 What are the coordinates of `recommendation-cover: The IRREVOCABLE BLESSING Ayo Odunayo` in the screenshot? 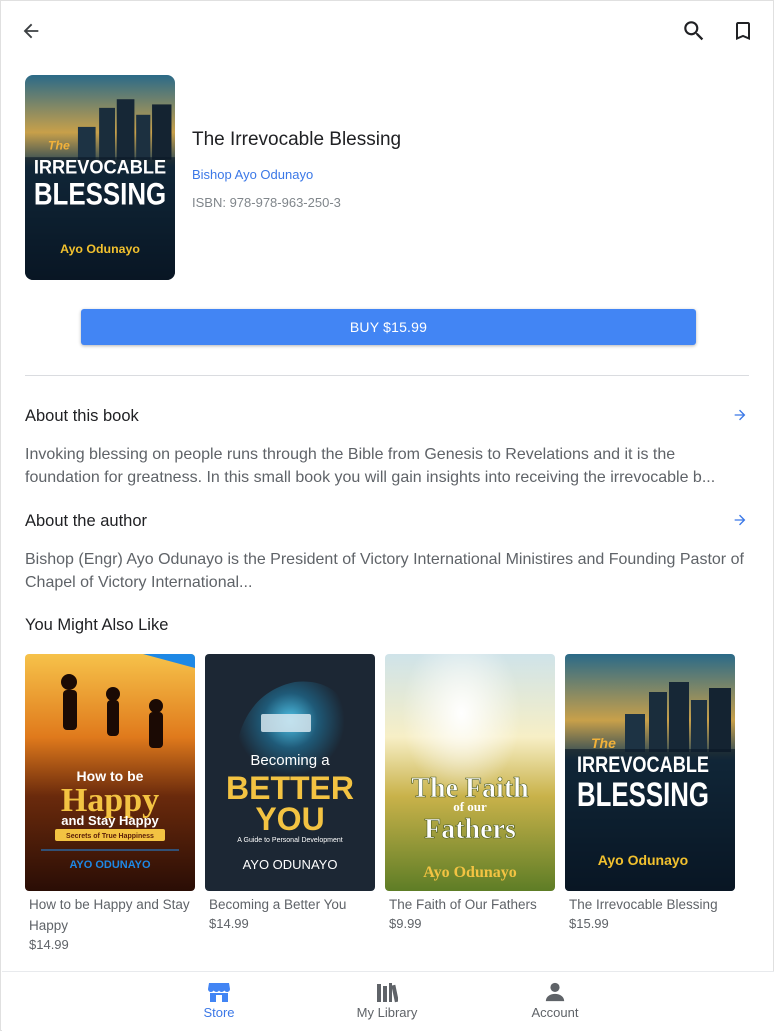 It's located at (650, 772).